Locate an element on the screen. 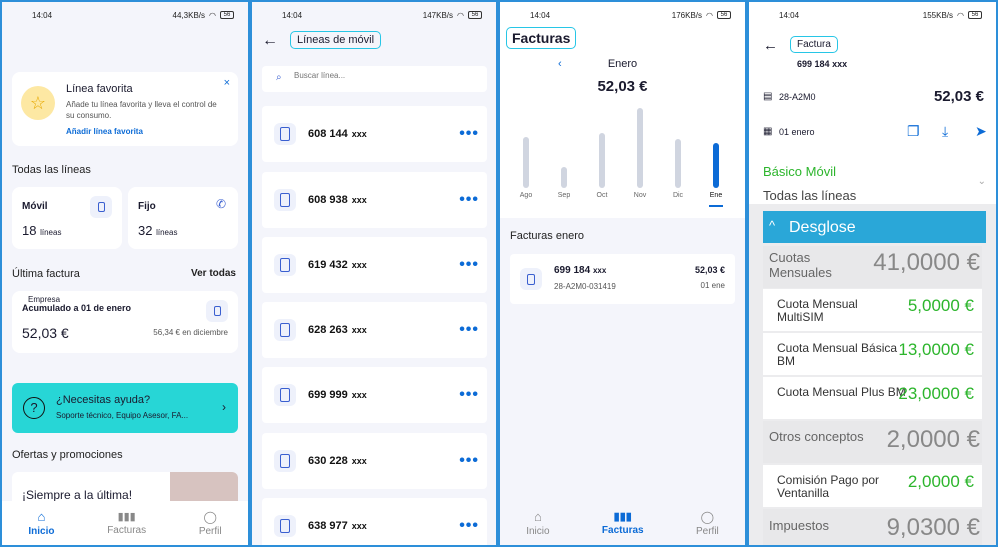 The width and height of the screenshot is (998, 547). desglose-header: ^ Desglose is located at coordinates (874, 227).